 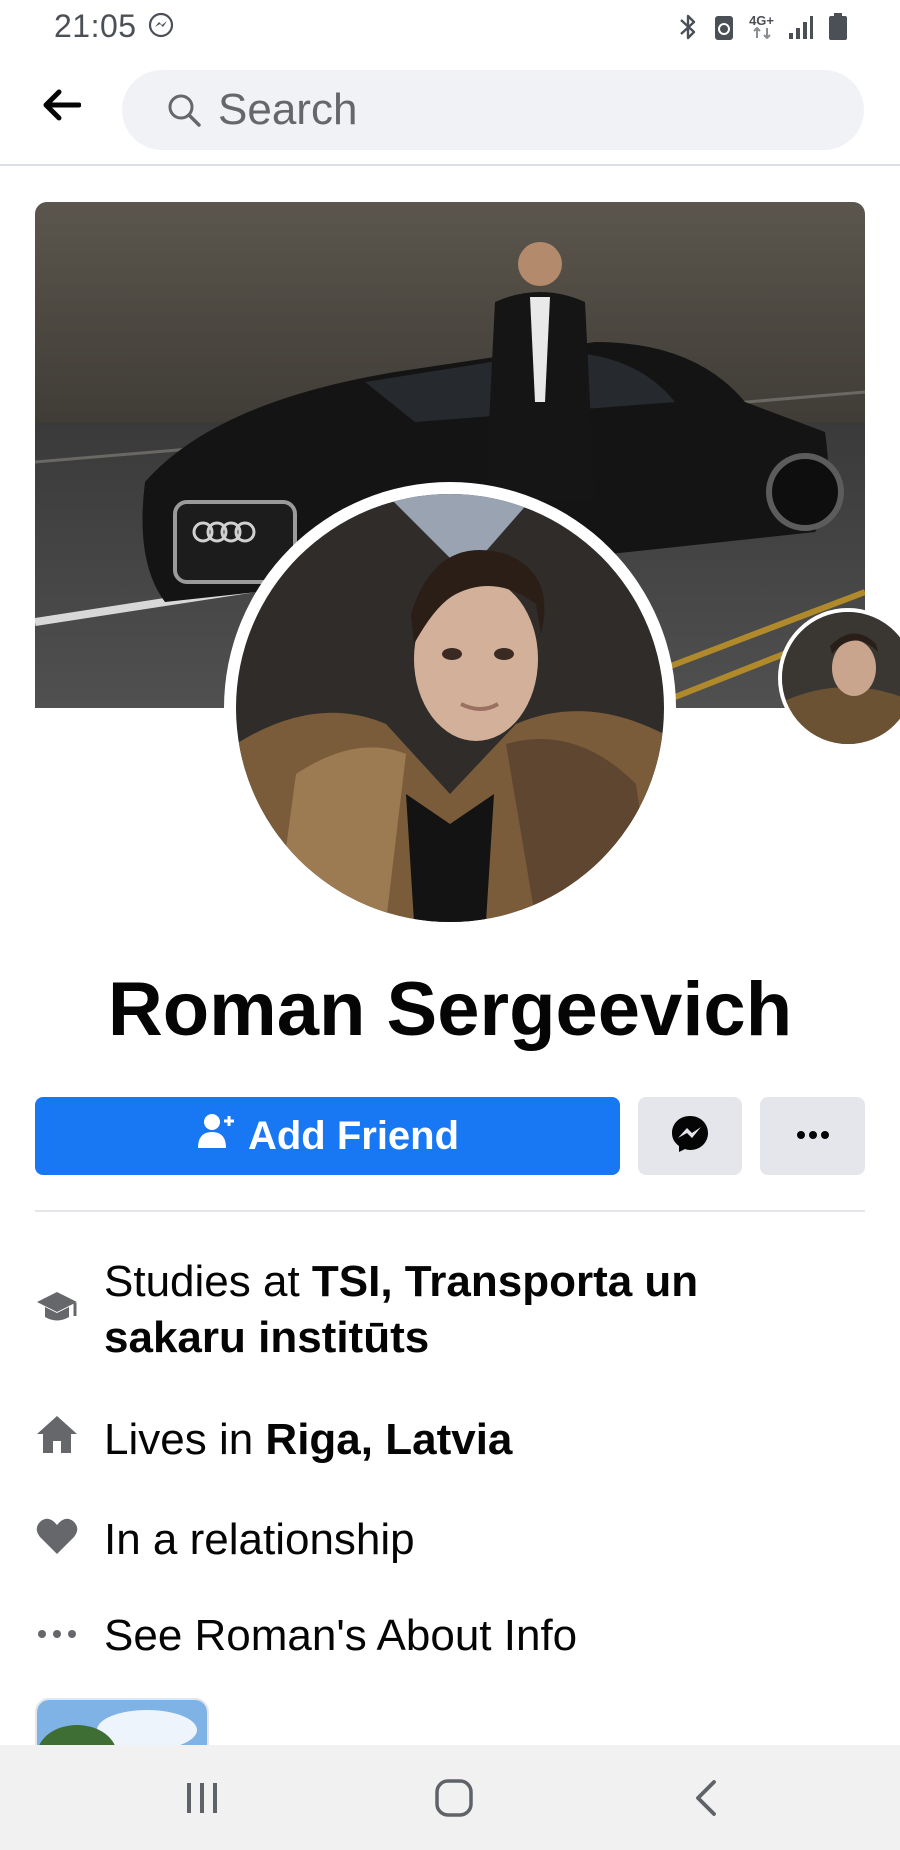 I want to click on bluetooth-icon, so click(x=688, y=27).